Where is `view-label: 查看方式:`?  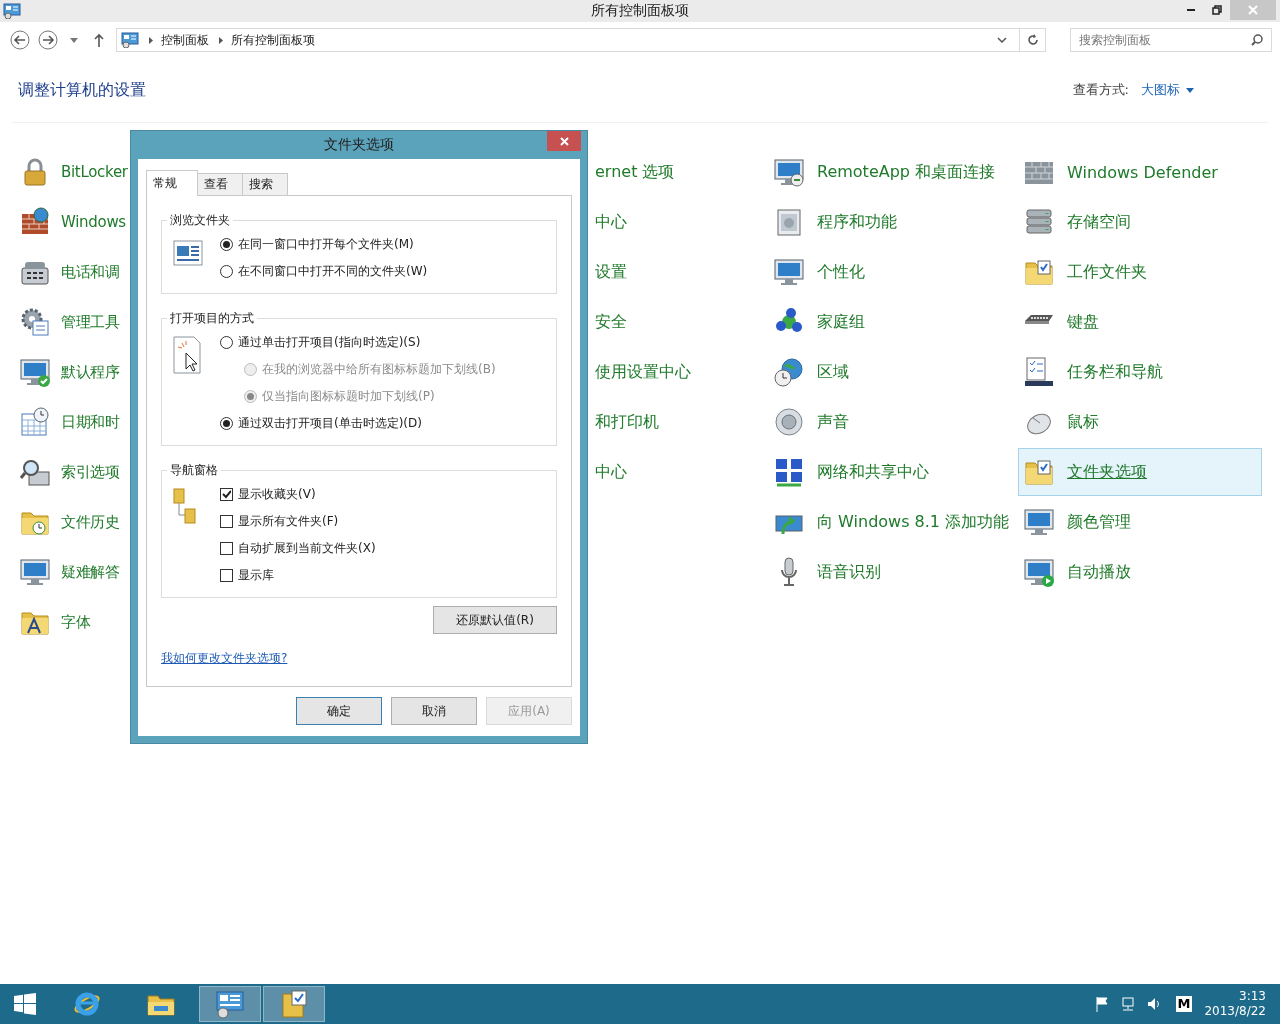 view-label: 查看方式: is located at coordinates (1100, 90).